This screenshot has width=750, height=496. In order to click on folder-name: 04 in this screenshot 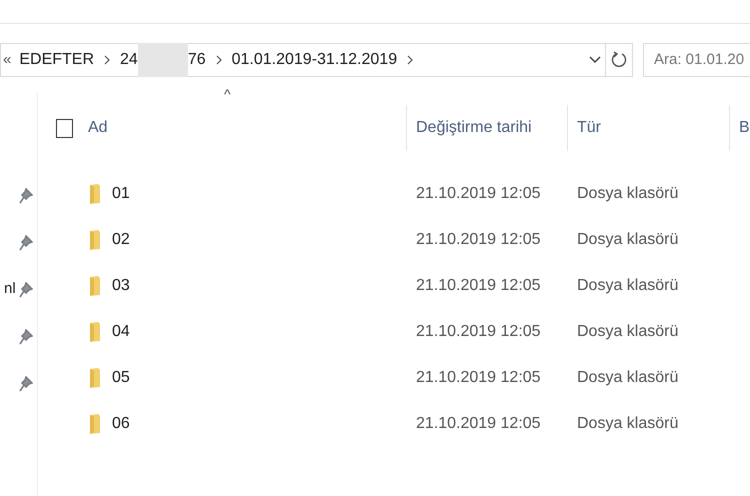, I will do `click(121, 332)`.